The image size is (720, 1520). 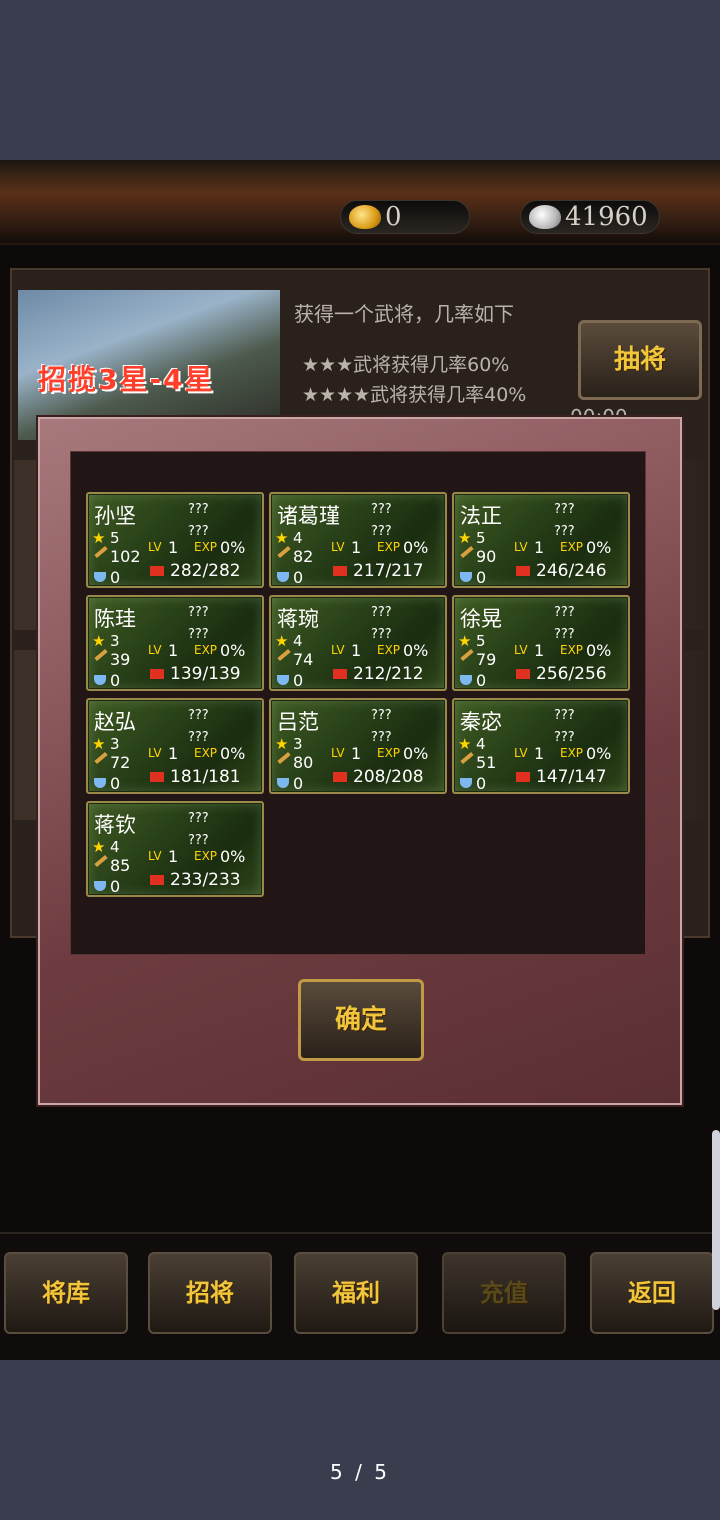 I want to click on general-attack: 102, so click(x=125, y=556).